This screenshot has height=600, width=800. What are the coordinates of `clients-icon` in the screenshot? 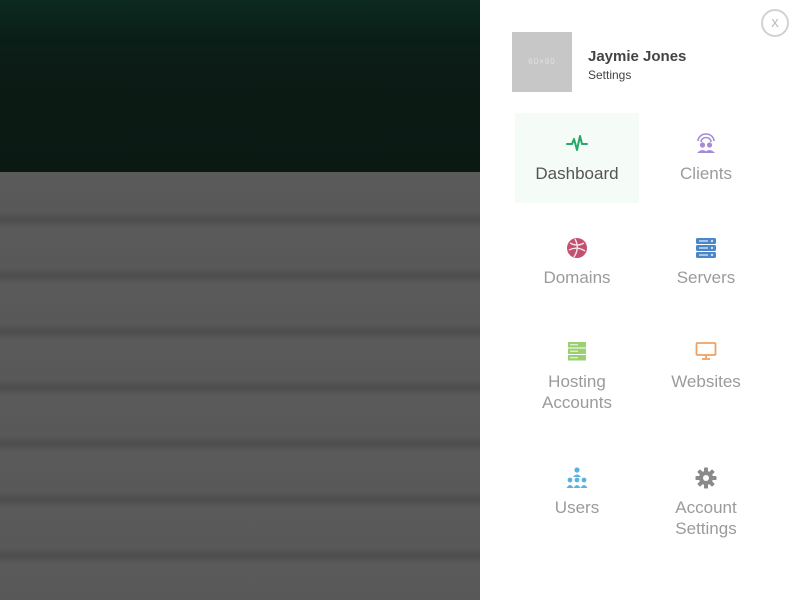 It's located at (706, 143).